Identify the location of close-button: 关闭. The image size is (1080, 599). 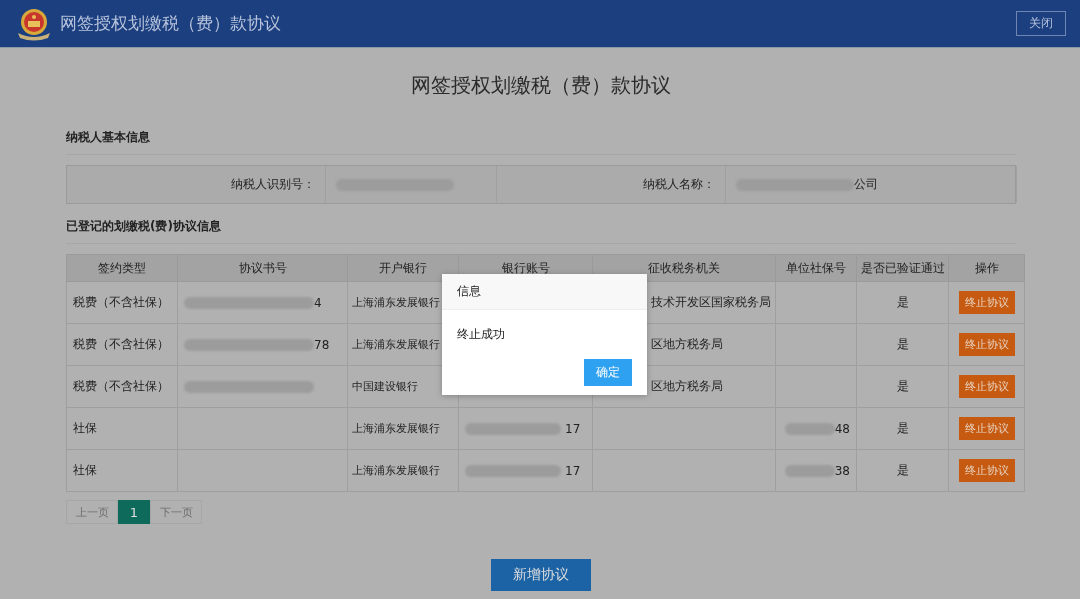
(1041, 23).